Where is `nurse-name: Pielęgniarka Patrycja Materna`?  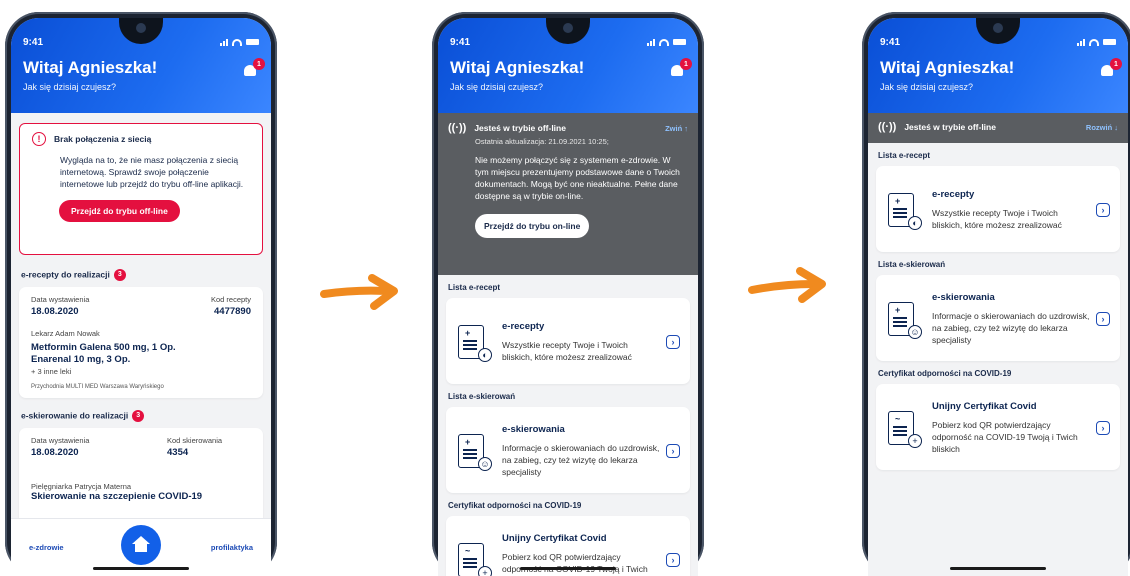
nurse-name: Pielęgniarka Patrycja Materna is located at coordinates (81, 486).